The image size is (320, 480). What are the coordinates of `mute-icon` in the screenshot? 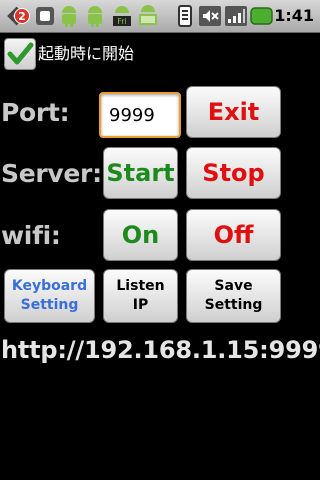 It's located at (210, 16).